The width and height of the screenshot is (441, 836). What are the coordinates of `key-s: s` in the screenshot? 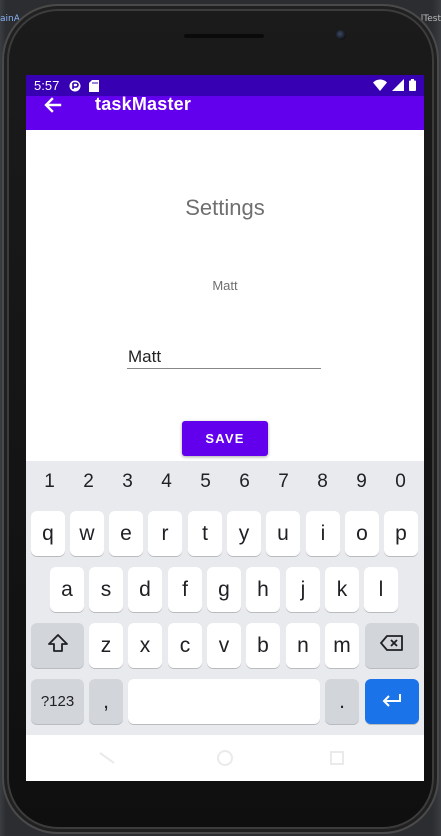 It's located at (106, 589).